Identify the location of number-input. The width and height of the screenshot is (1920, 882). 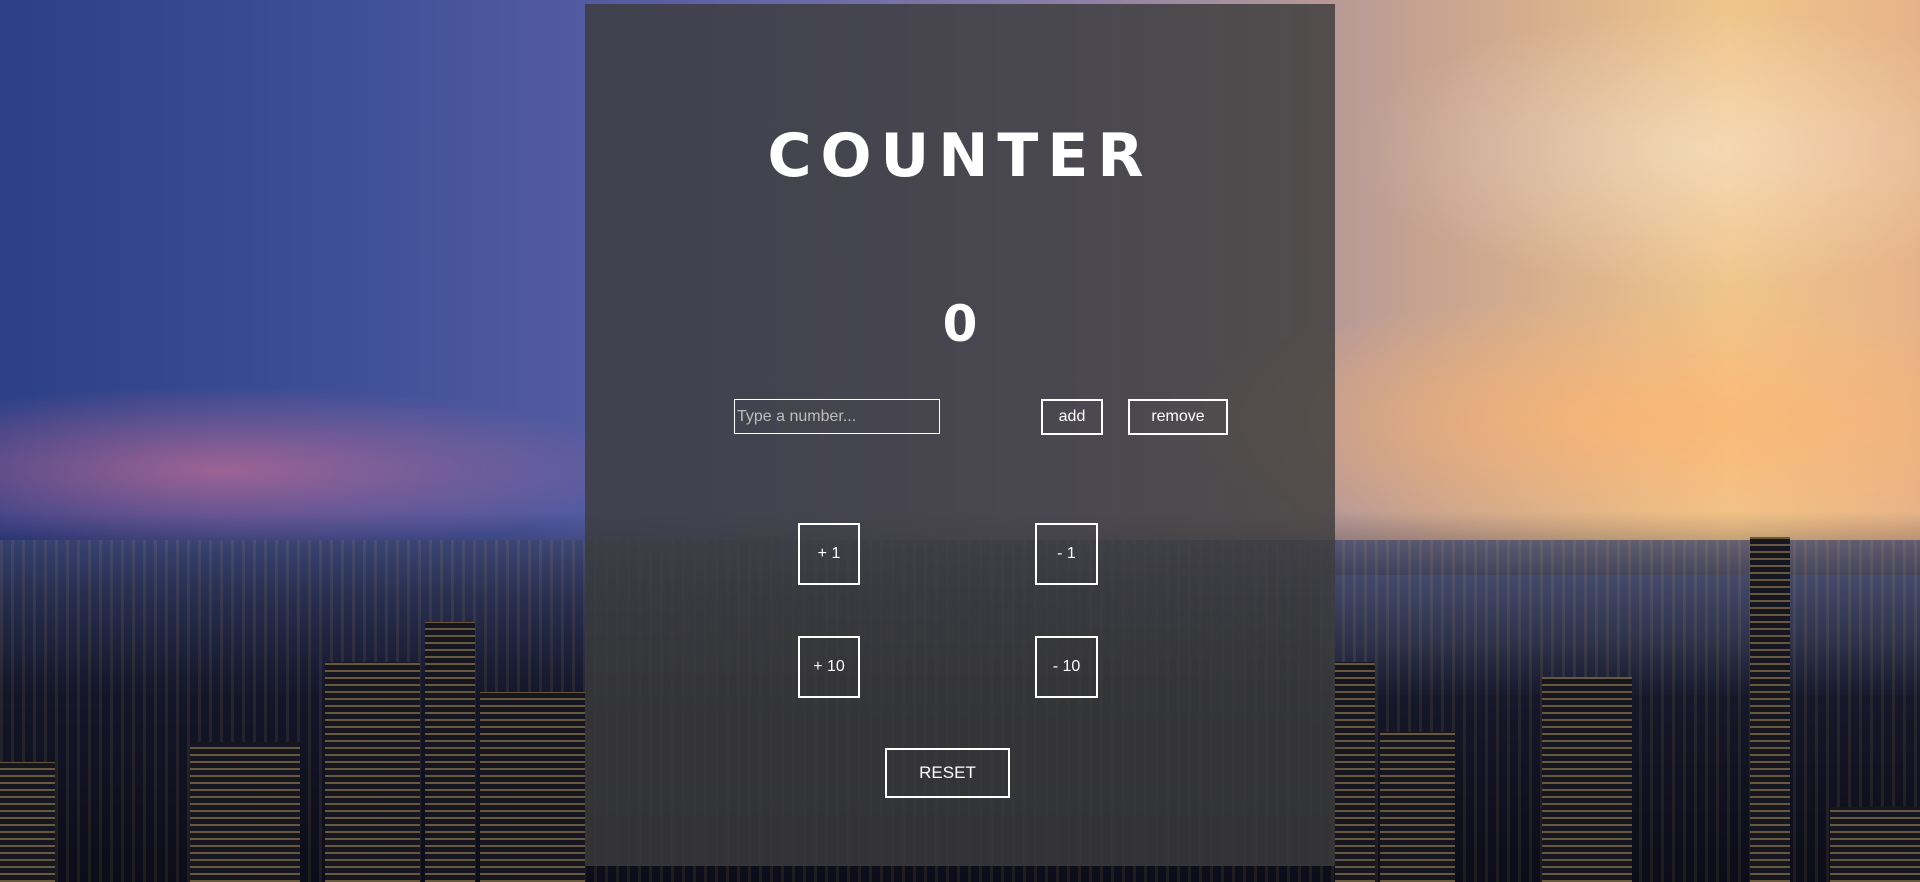
(837, 416).